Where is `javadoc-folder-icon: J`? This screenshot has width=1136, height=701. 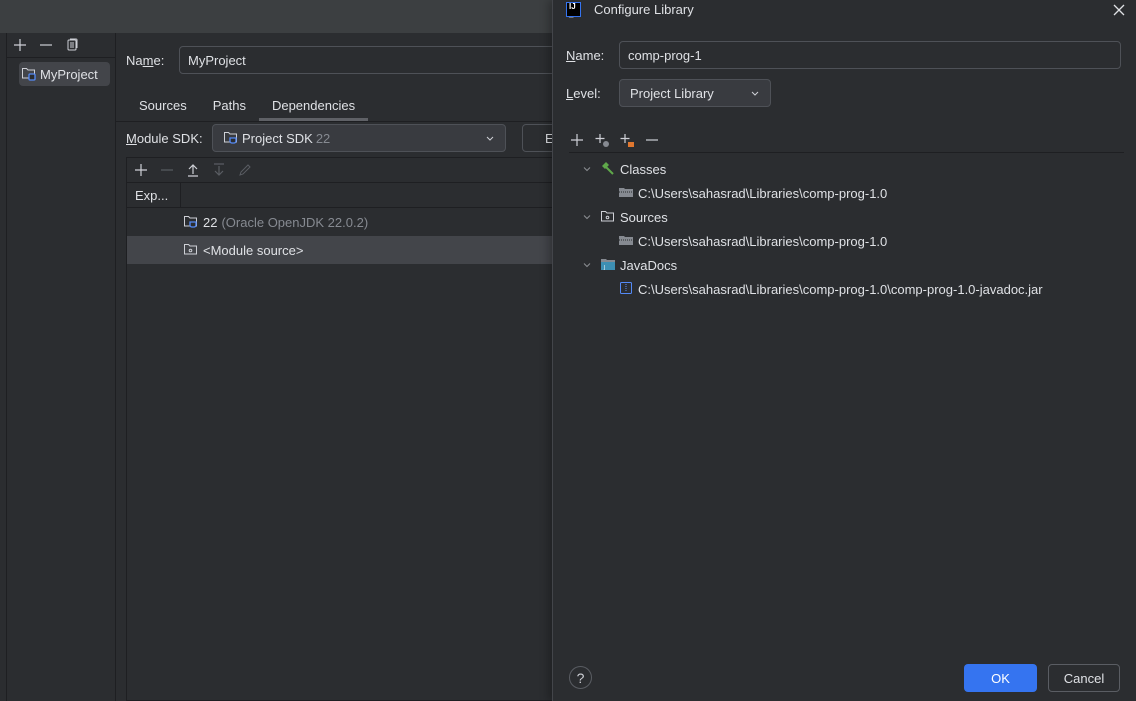 javadoc-folder-icon: J is located at coordinates (608, 265).